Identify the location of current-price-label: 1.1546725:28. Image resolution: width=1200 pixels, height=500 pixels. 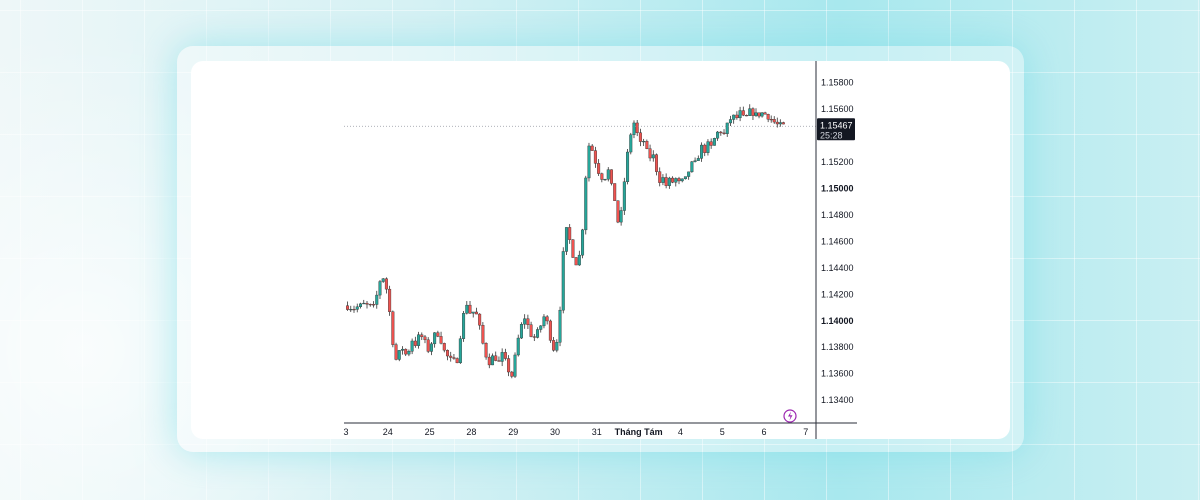
(836, 129).